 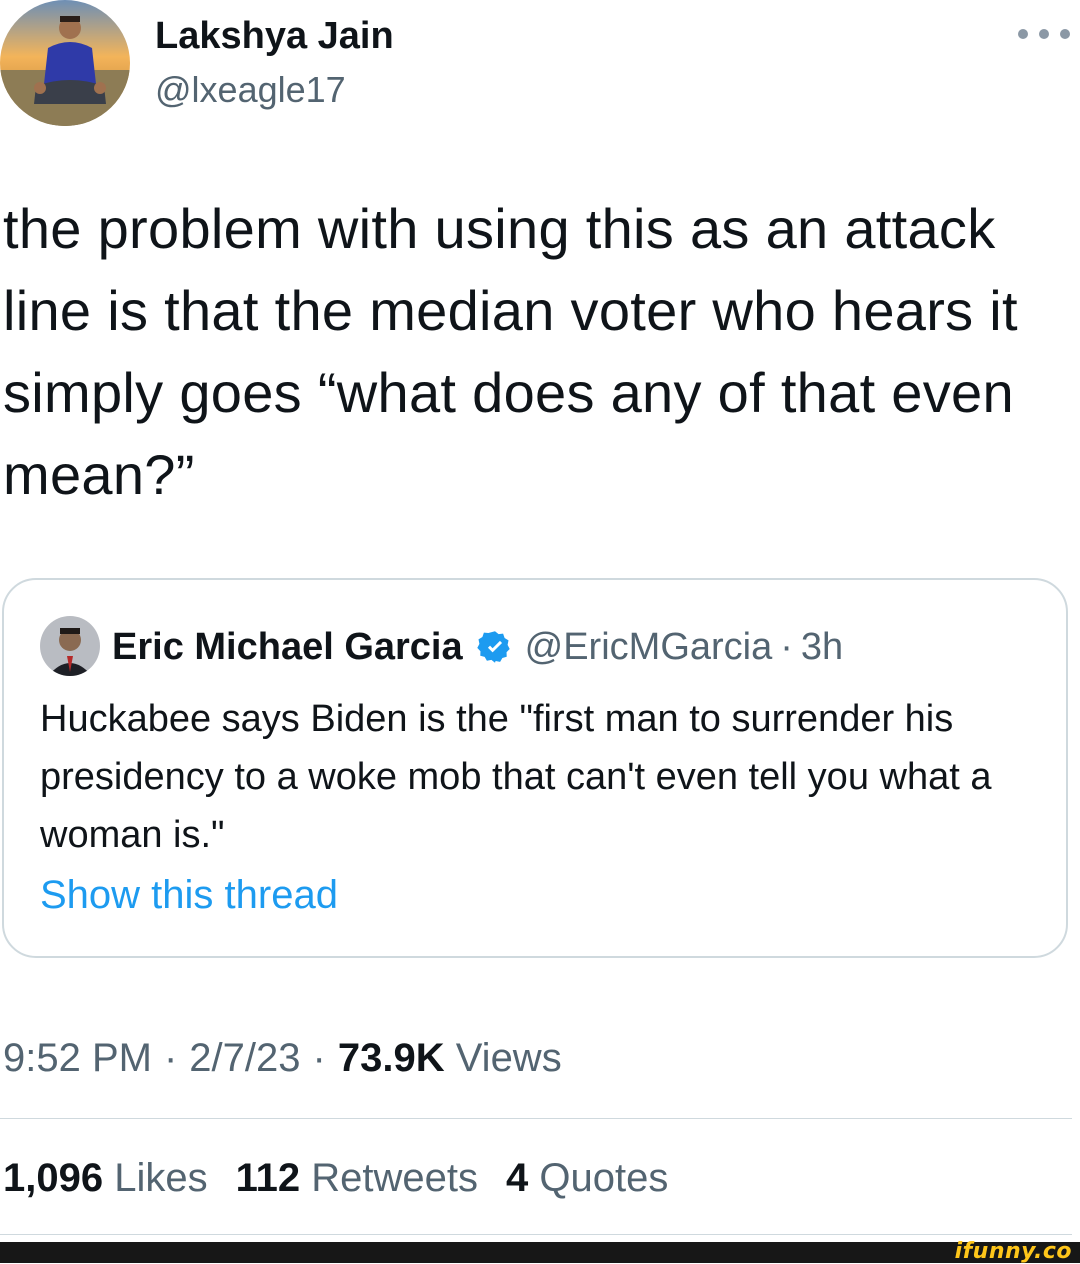 What do you see at coordinates (494, 647) in the screenshot?
I see `verified-badge-icon` at bounding box center [494, 647].